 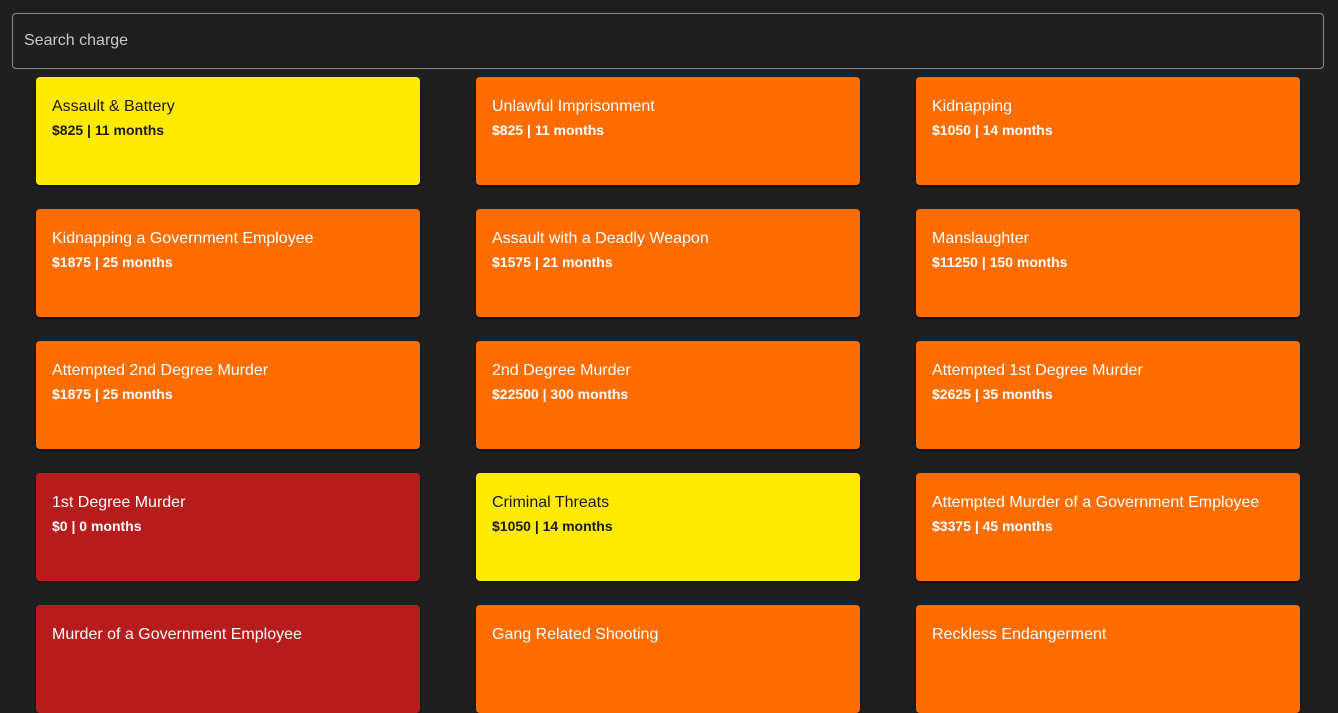 What do you see at coordinates (668, 659) in the screenshot?
I see `charge-card: Gang Related Shooting` at bounding box center [668, 659].